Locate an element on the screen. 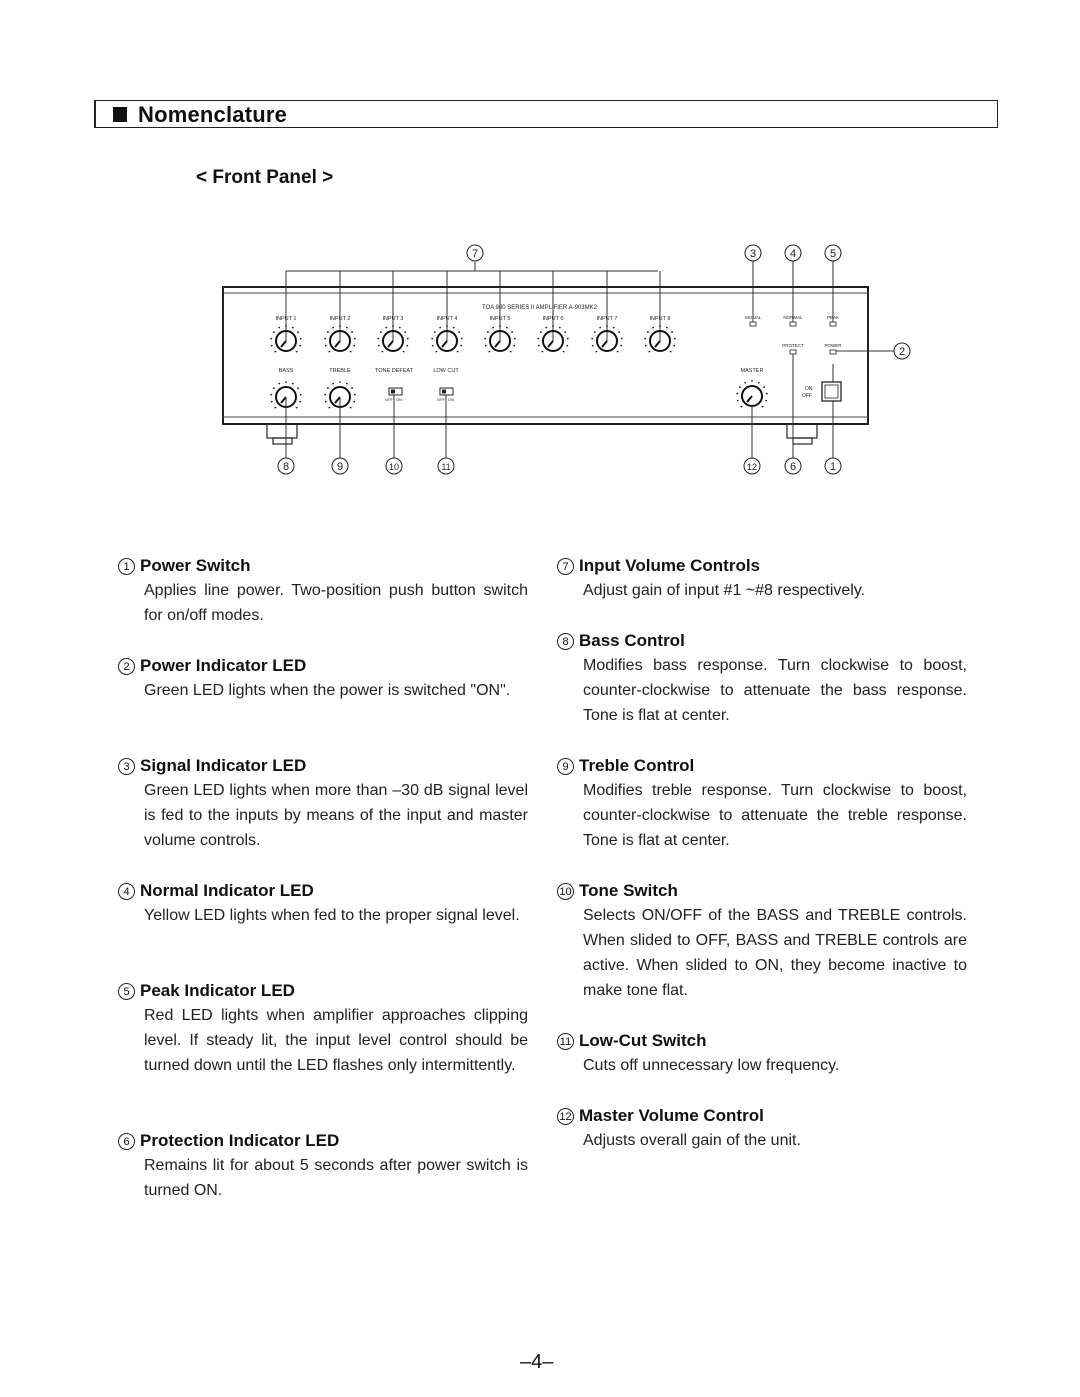  led-label: PEAK is located at coordinates (833, 317).